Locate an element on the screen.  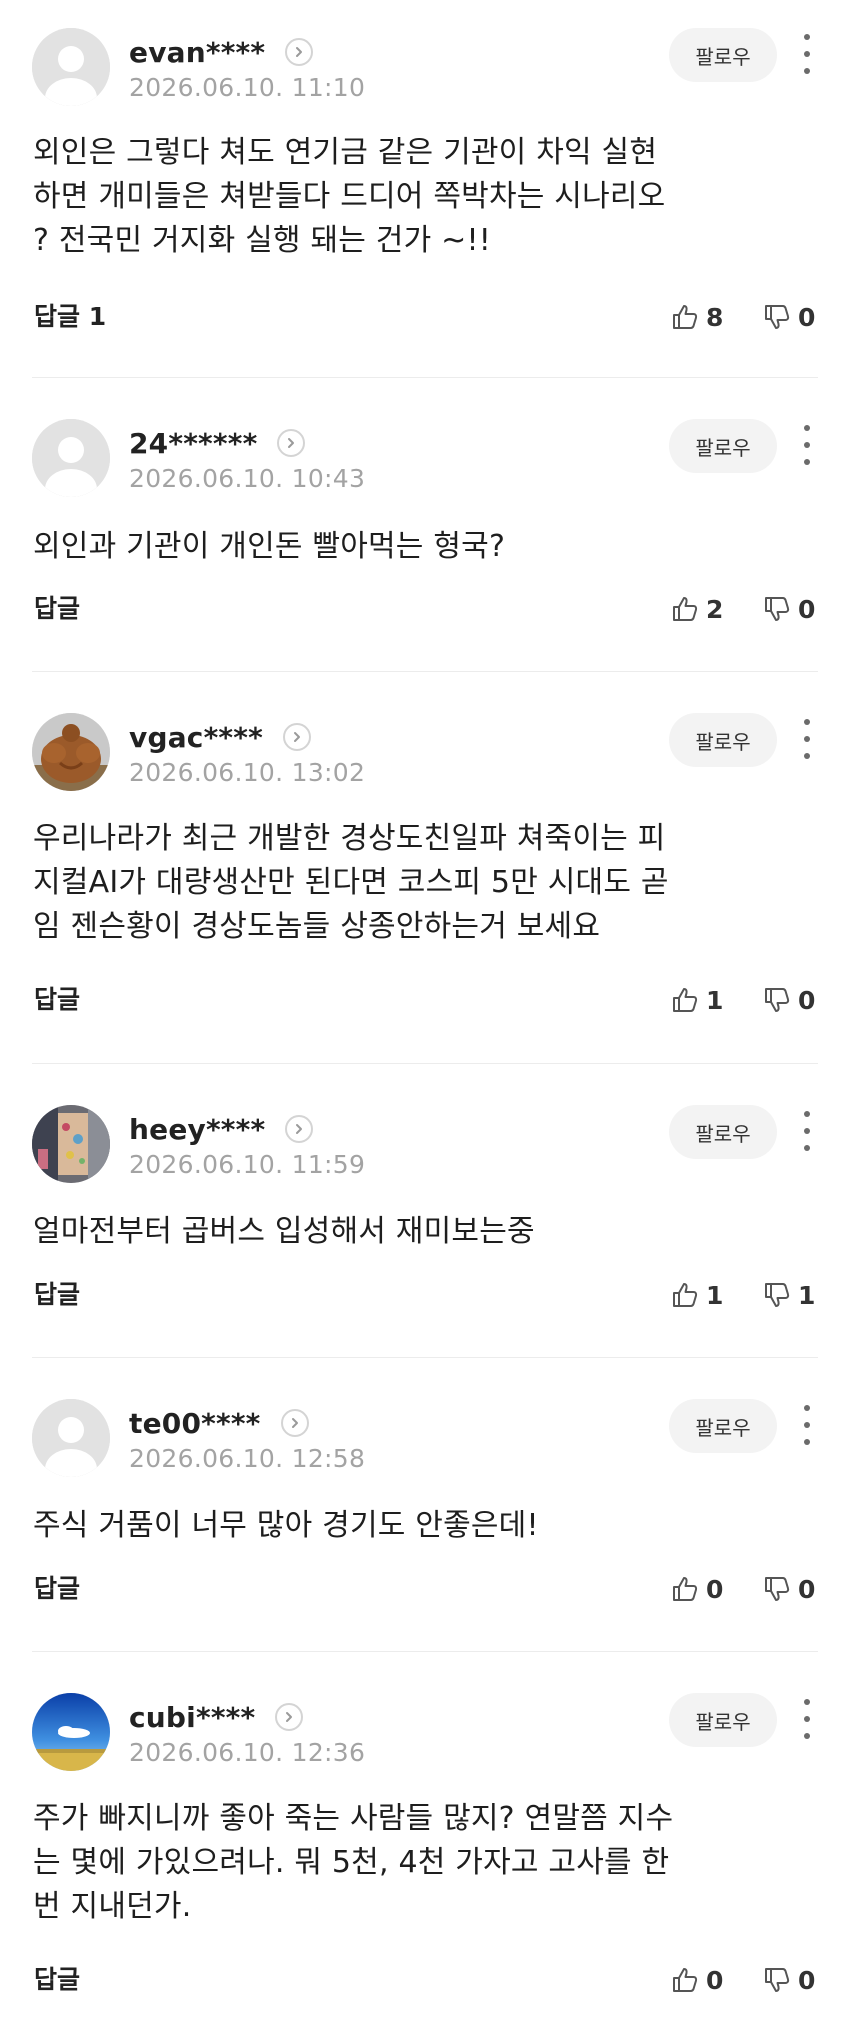
username-text: heey**** is located at coordinates (197, 1129).